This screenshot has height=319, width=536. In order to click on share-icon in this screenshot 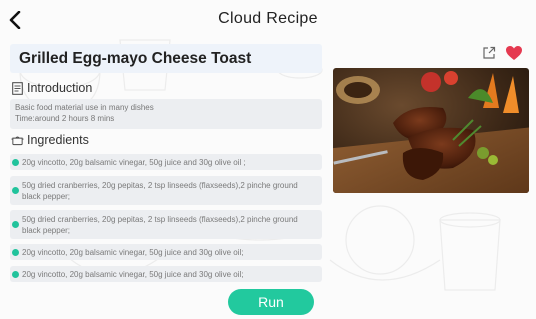, I will do `click(489, 52)`.